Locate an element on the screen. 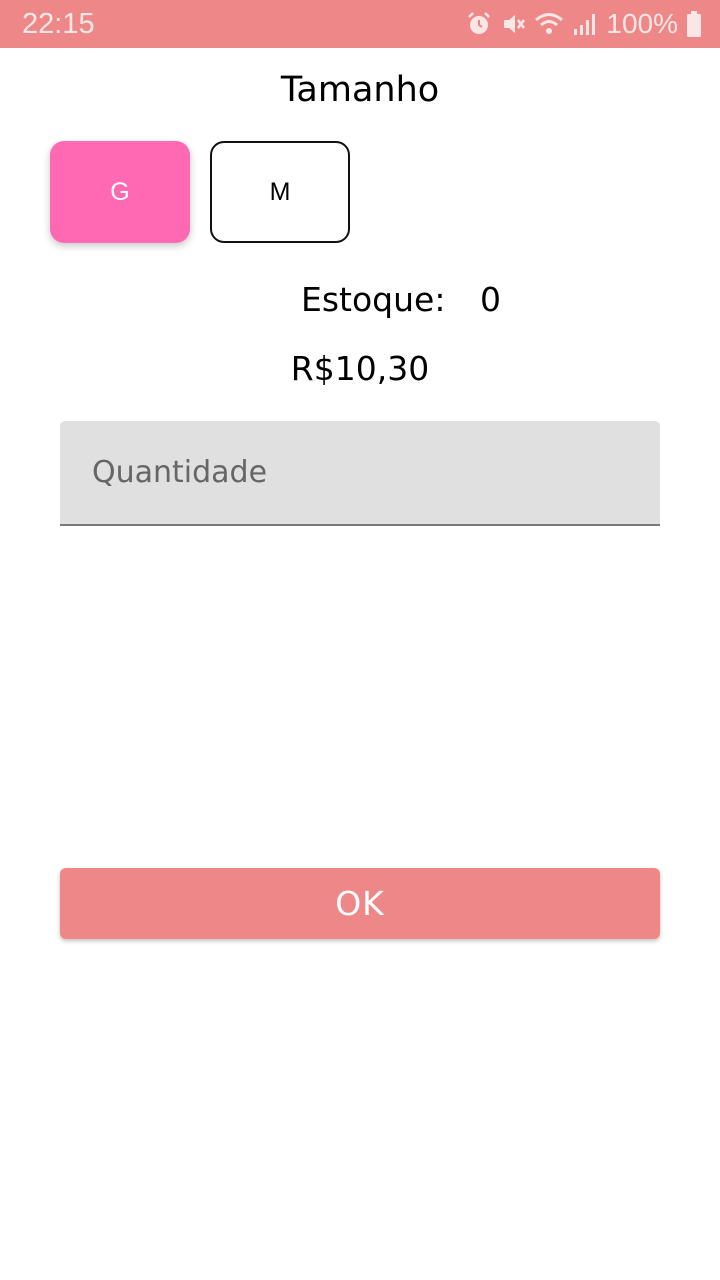  size-option-label: M is located at coordinates (280, 191).